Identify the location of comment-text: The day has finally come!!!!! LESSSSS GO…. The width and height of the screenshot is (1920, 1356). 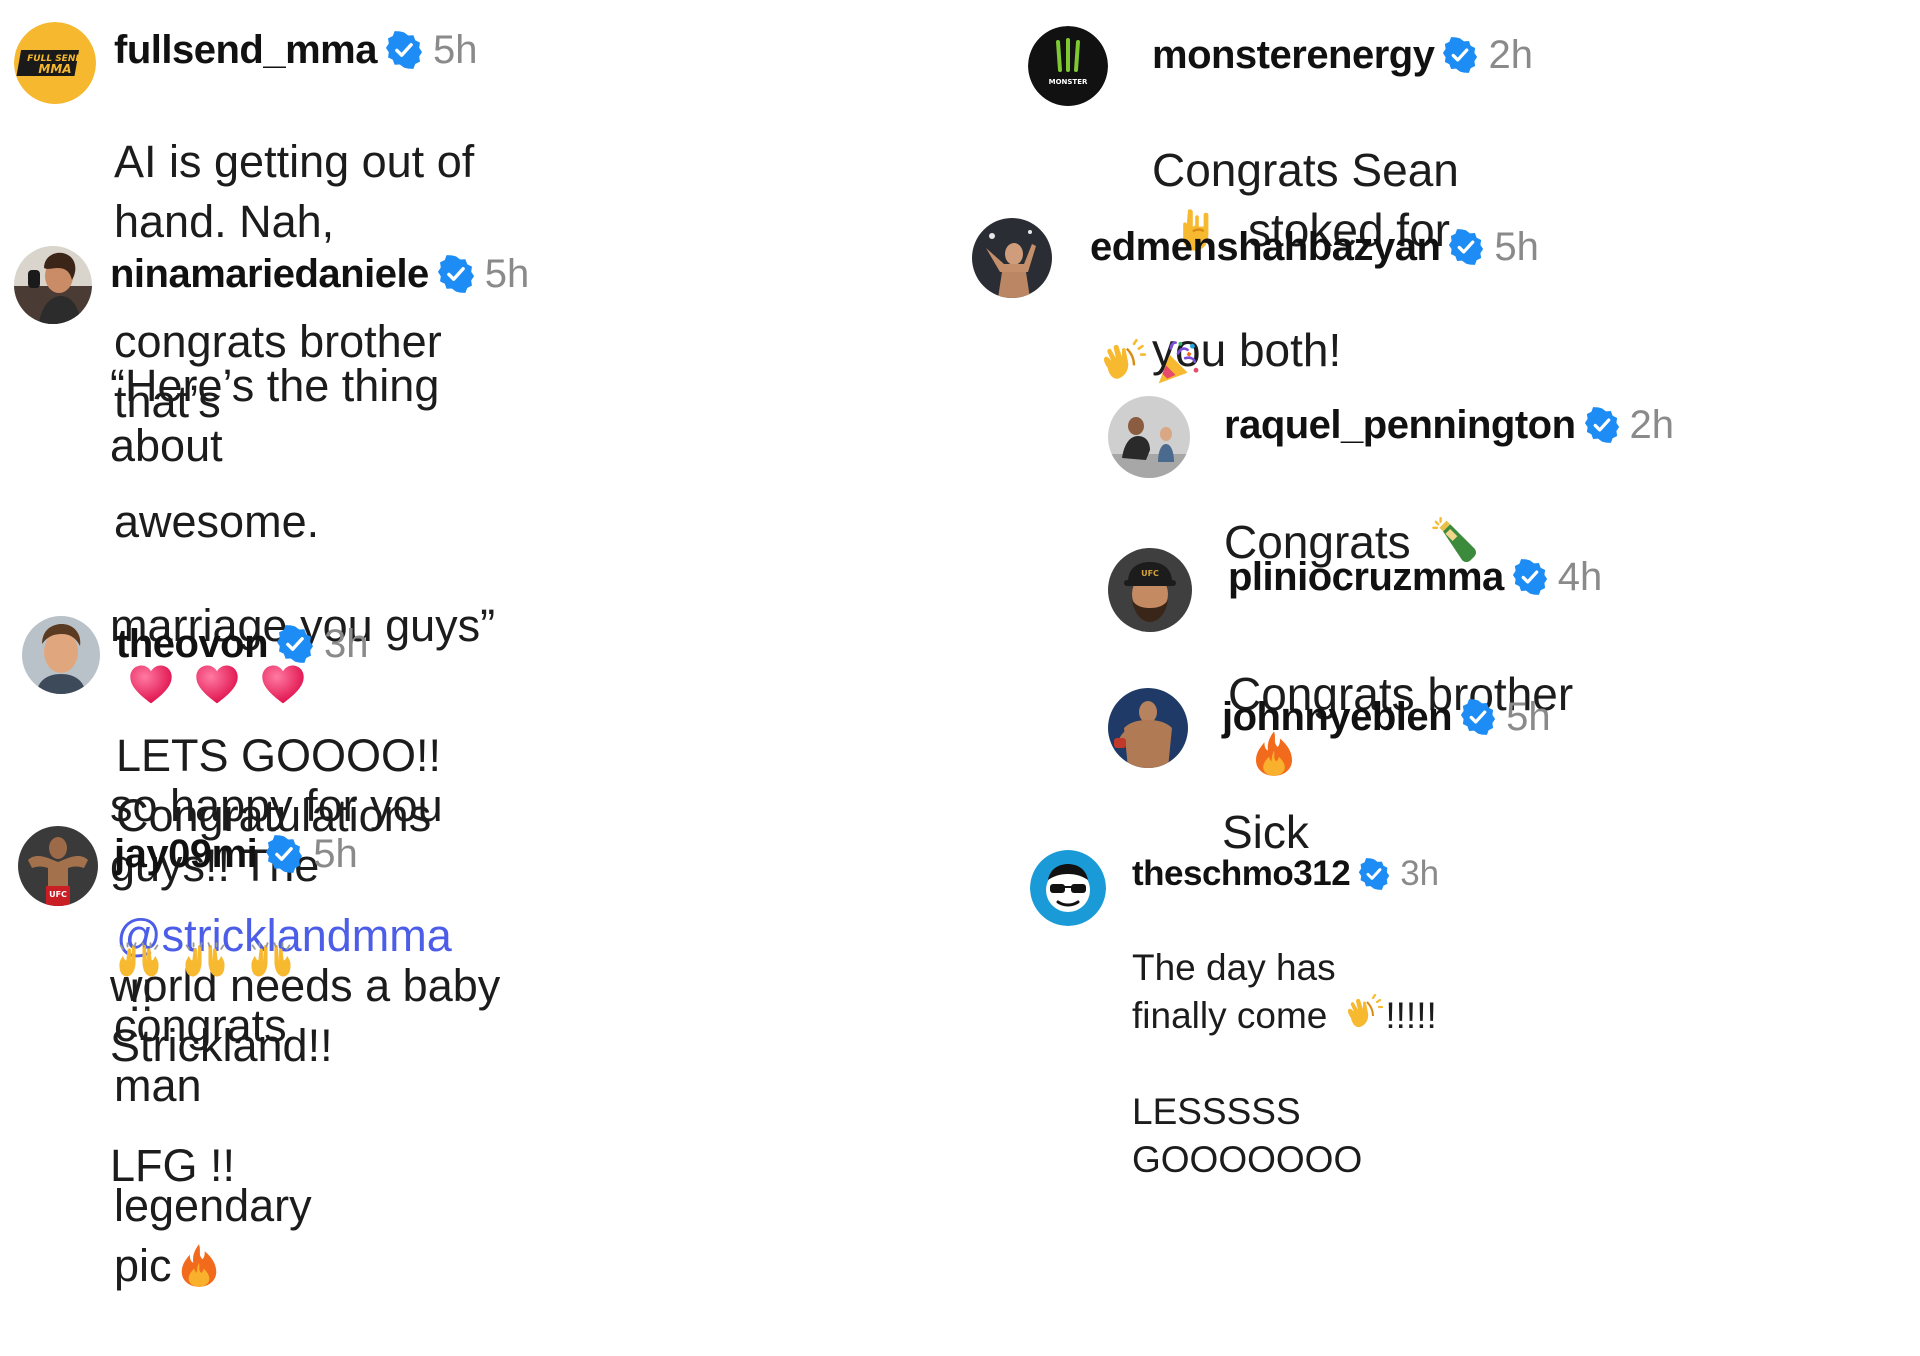
(1285, 1064).